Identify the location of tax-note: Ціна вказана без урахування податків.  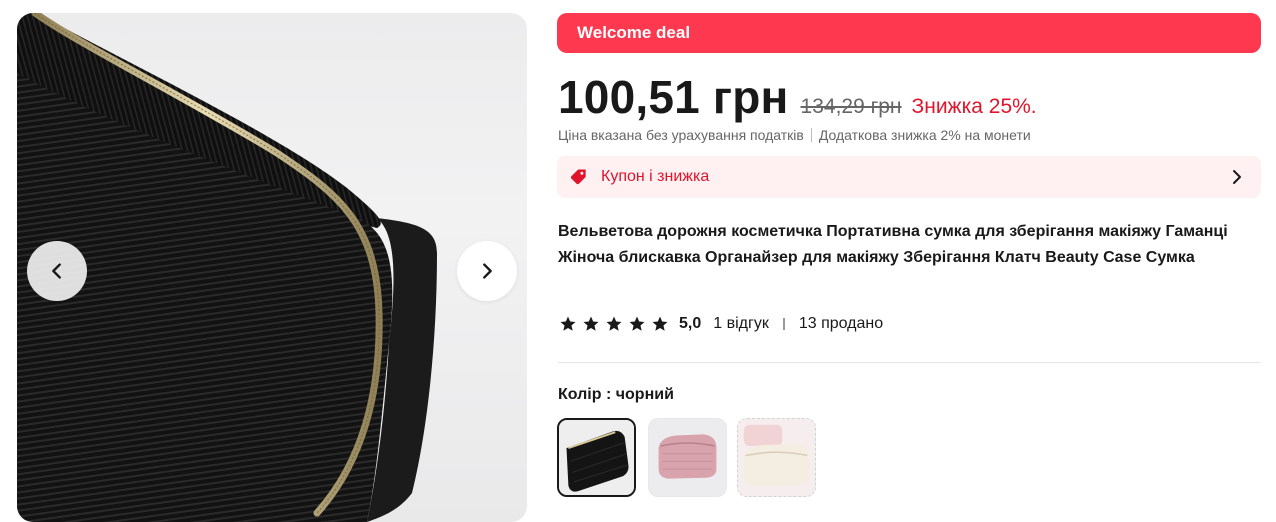
(681, 135).